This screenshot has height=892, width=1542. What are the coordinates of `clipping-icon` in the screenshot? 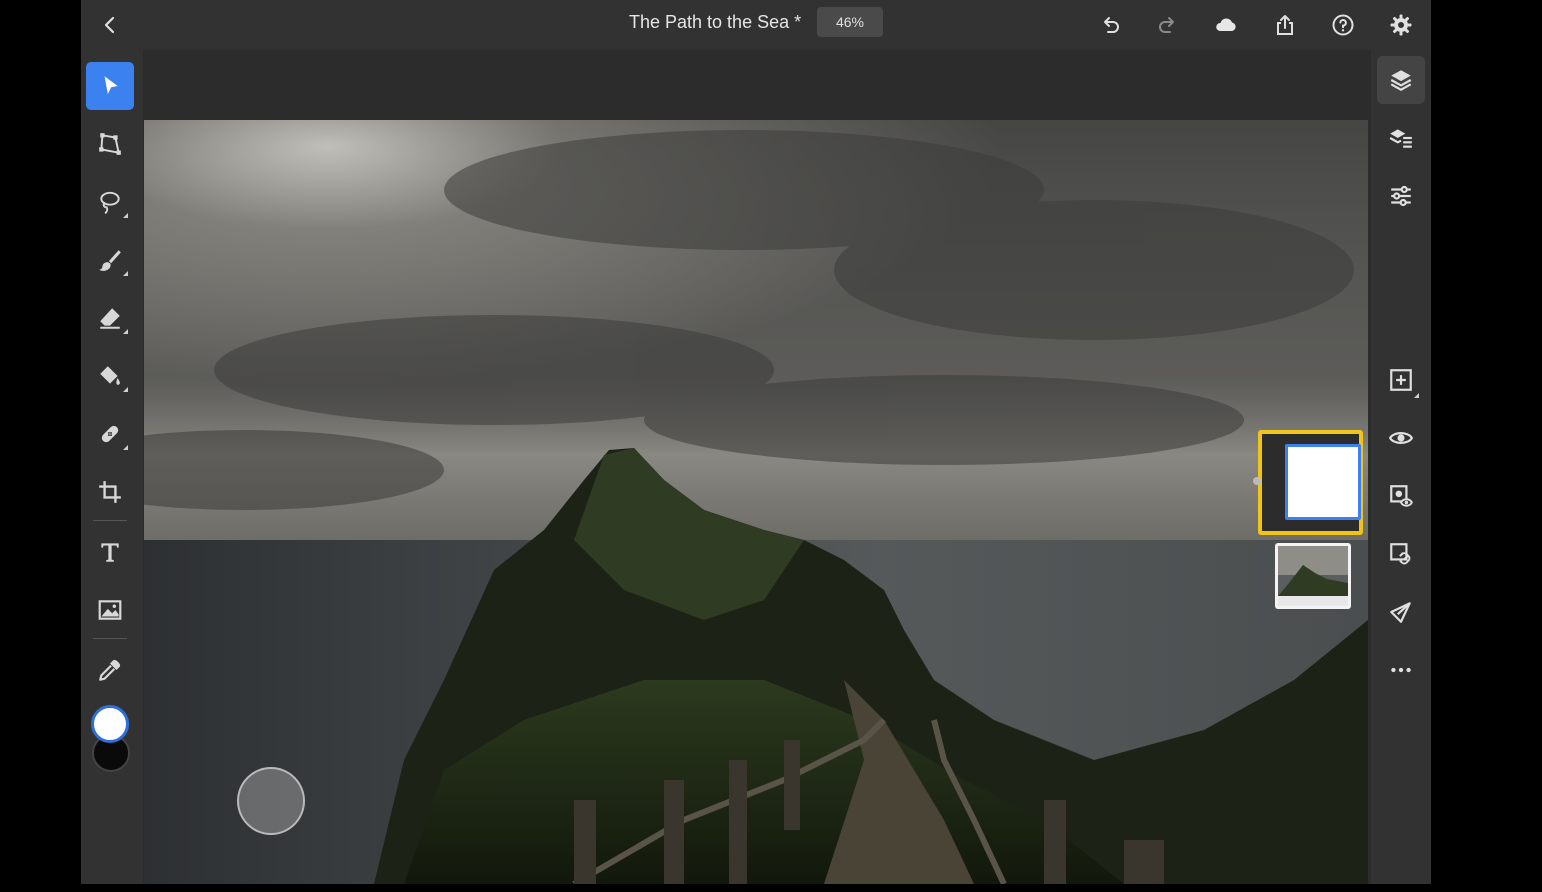 It's located at (1400, 554).